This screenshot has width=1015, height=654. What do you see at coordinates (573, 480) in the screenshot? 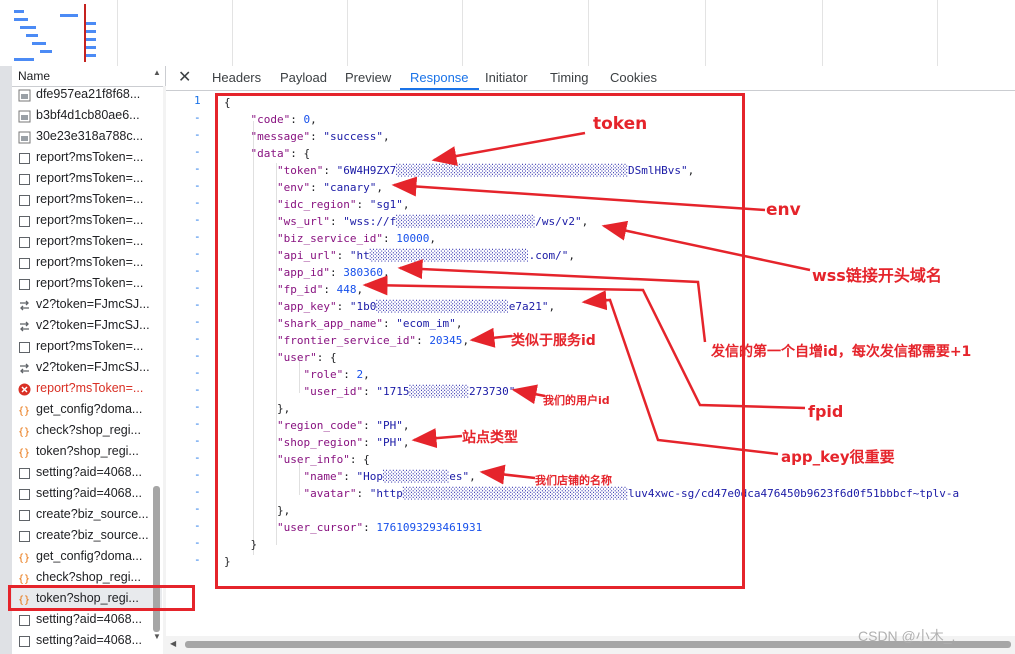
I see `annotation-shop-name: 我们店铺的名称` at bounding box center [573, 480].